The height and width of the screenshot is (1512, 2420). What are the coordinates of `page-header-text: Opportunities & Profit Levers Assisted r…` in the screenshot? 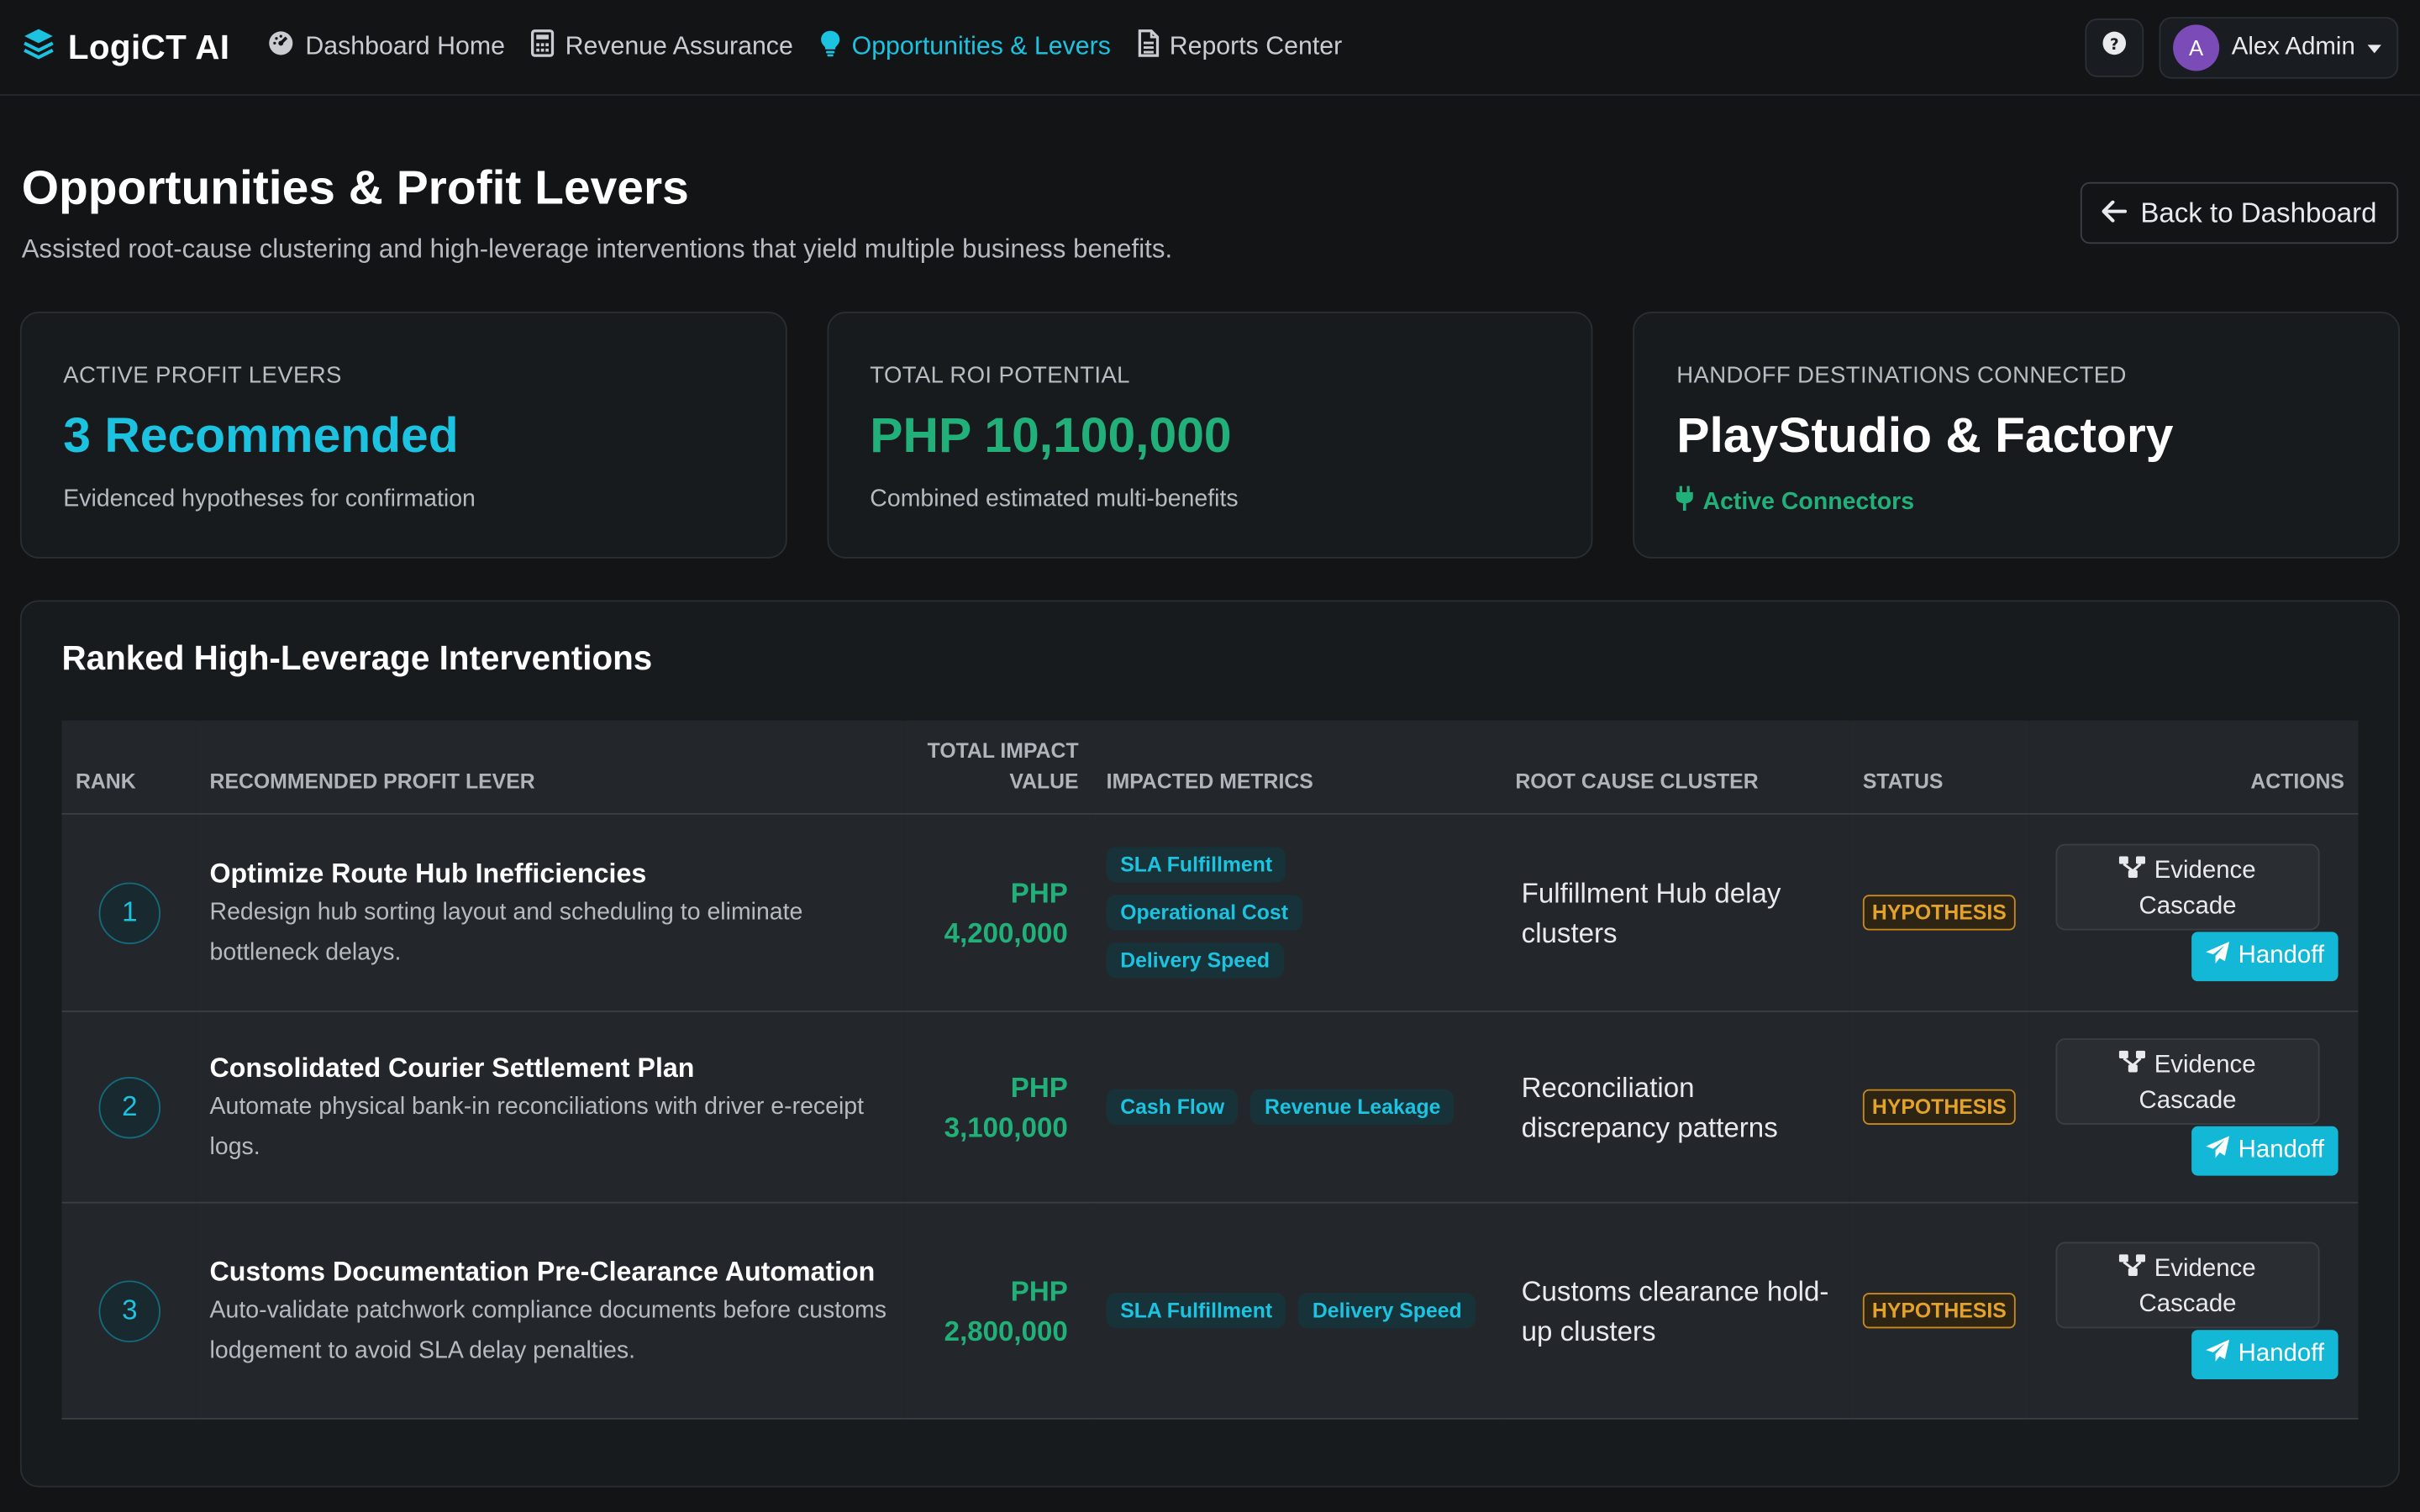 It's located at (597, 212).